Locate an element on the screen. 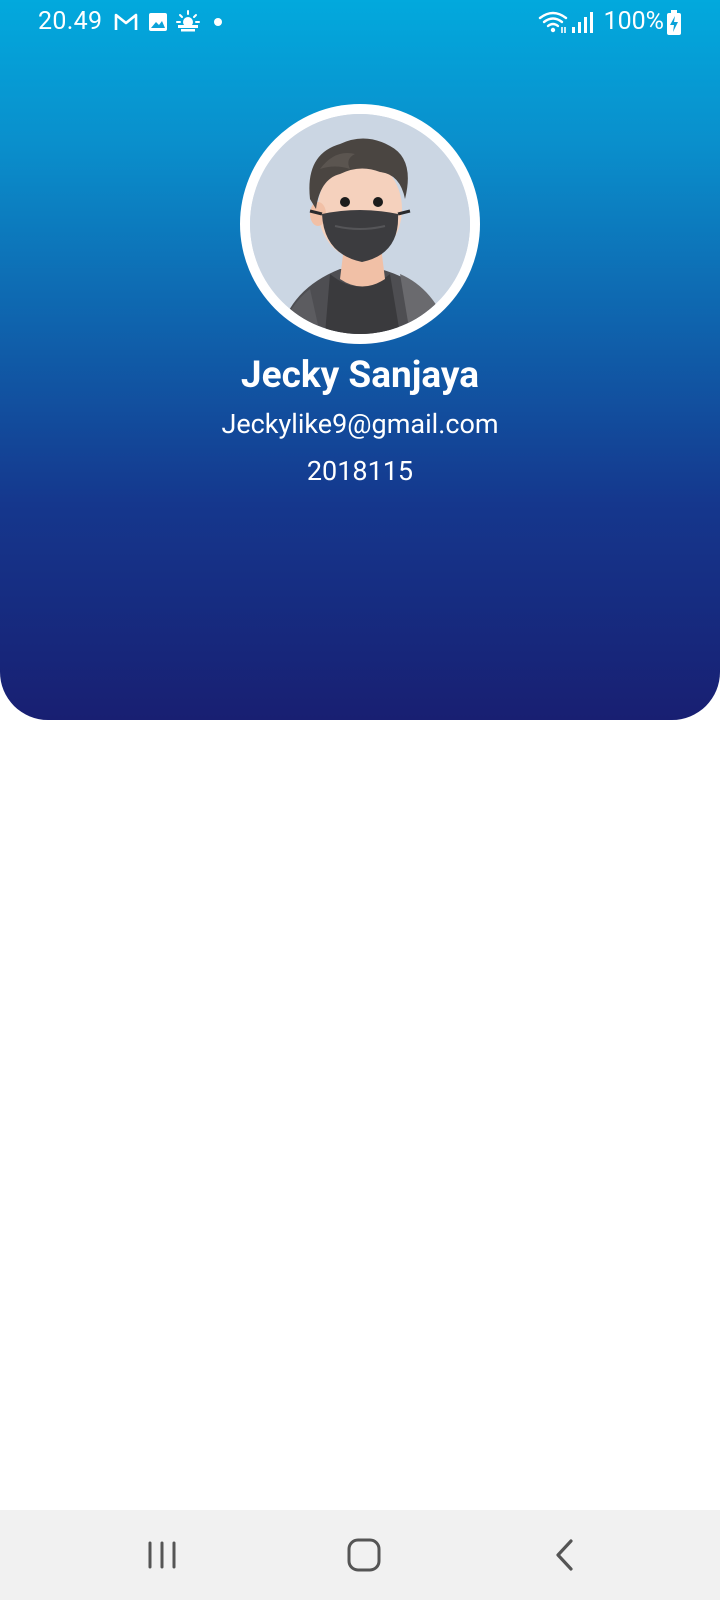  recent-apps-icon is located at coordinates (162, 1555).